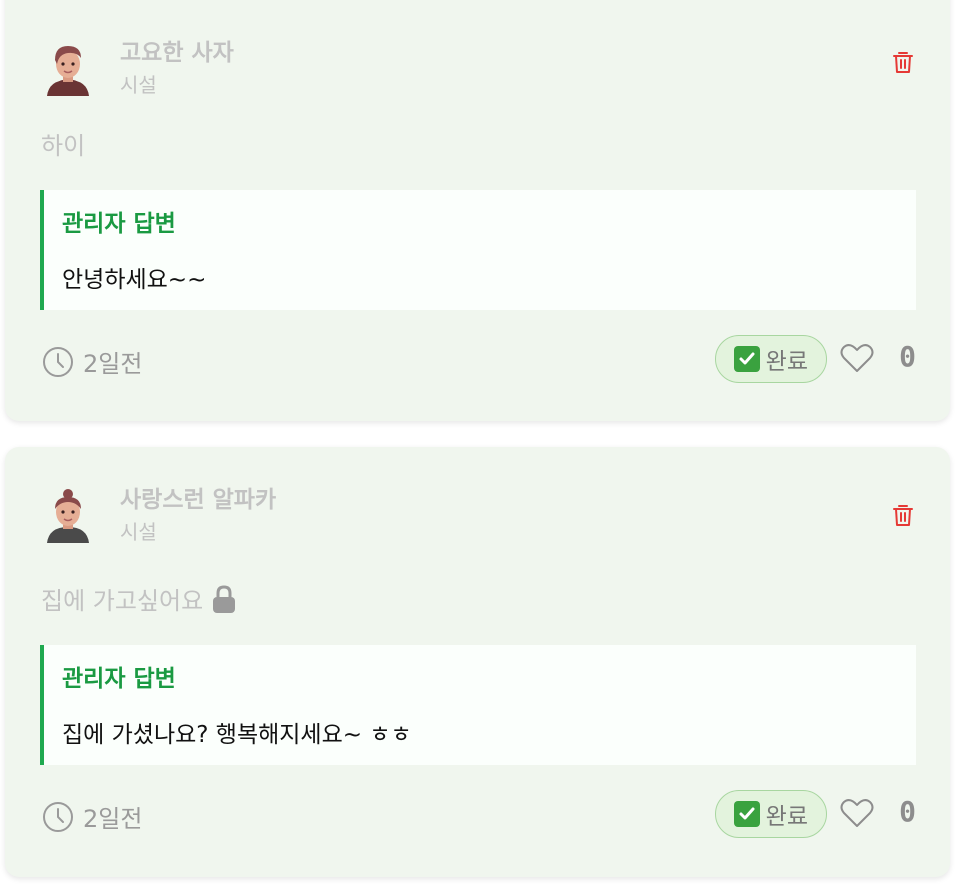 This screenshot has width=970, height=896. Describe the element at coordinates (198, 515) in the screenshot. I see `author-info: 사랑스런 알파카 시설` at that location.